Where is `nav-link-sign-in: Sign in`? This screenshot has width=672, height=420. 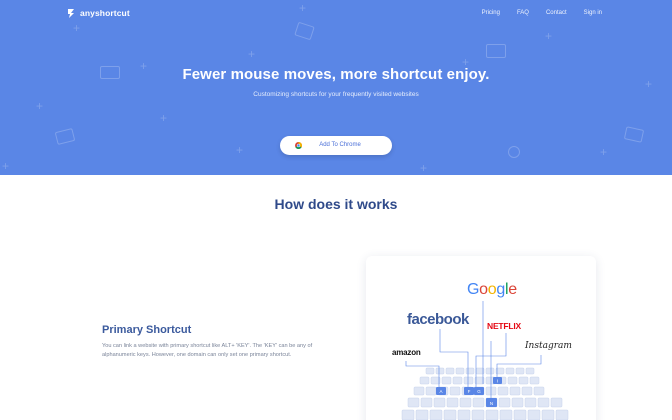 nav-link-sign-in: Sign in is located at coordinates (593, 13).